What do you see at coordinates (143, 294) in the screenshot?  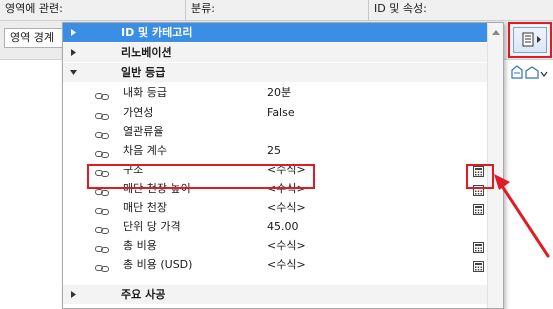 I see `property-group-label: 주요 사공` at bounding box center [143, 294].